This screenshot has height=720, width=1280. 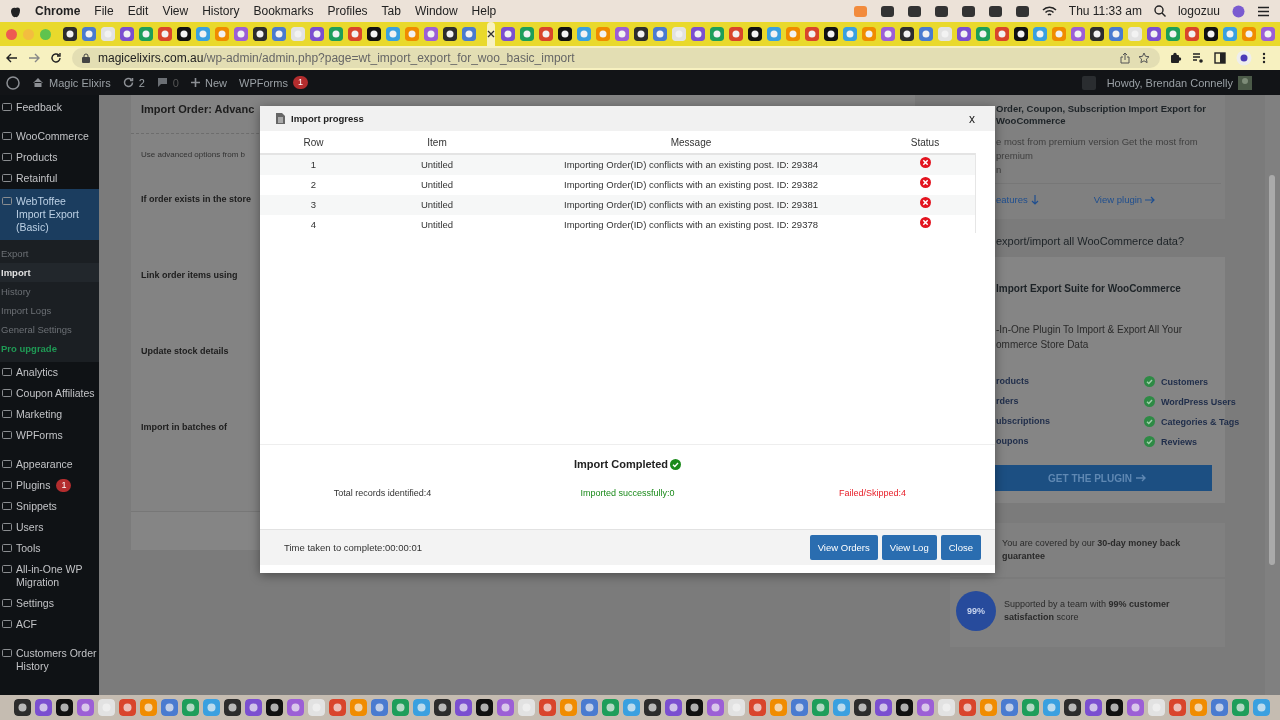 I want to click on menu-item: Help, so click(x=484, y=11).